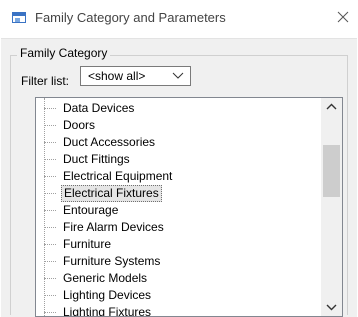  I want to click on close-icon, so click(343, 17).